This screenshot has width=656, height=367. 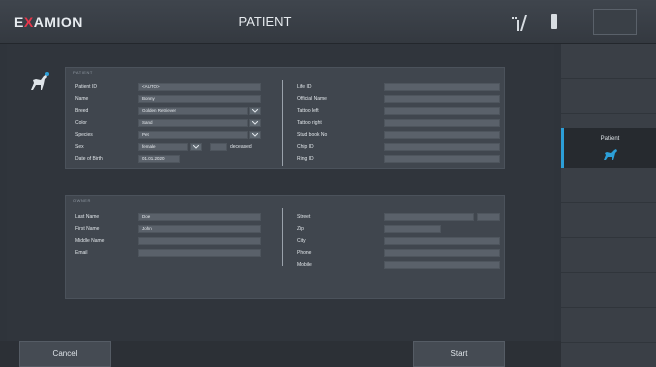 I want to click on middle-name-label: Middle Name, so click(x=90, y=241).